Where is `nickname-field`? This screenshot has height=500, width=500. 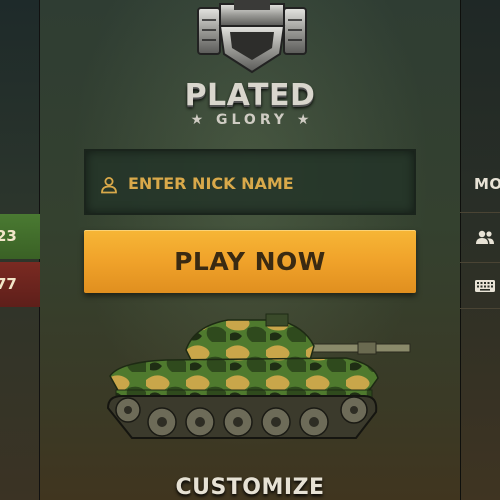
nickname-field is located at coordinates (250, 182).